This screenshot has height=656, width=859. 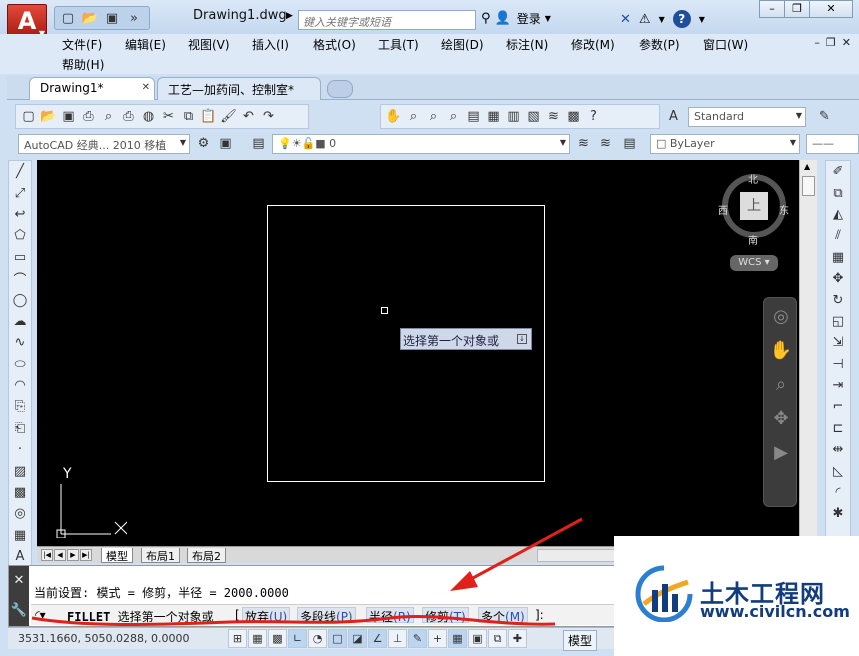 I want to click on rectangle-icon: ▭, so click(x=20, y=257).